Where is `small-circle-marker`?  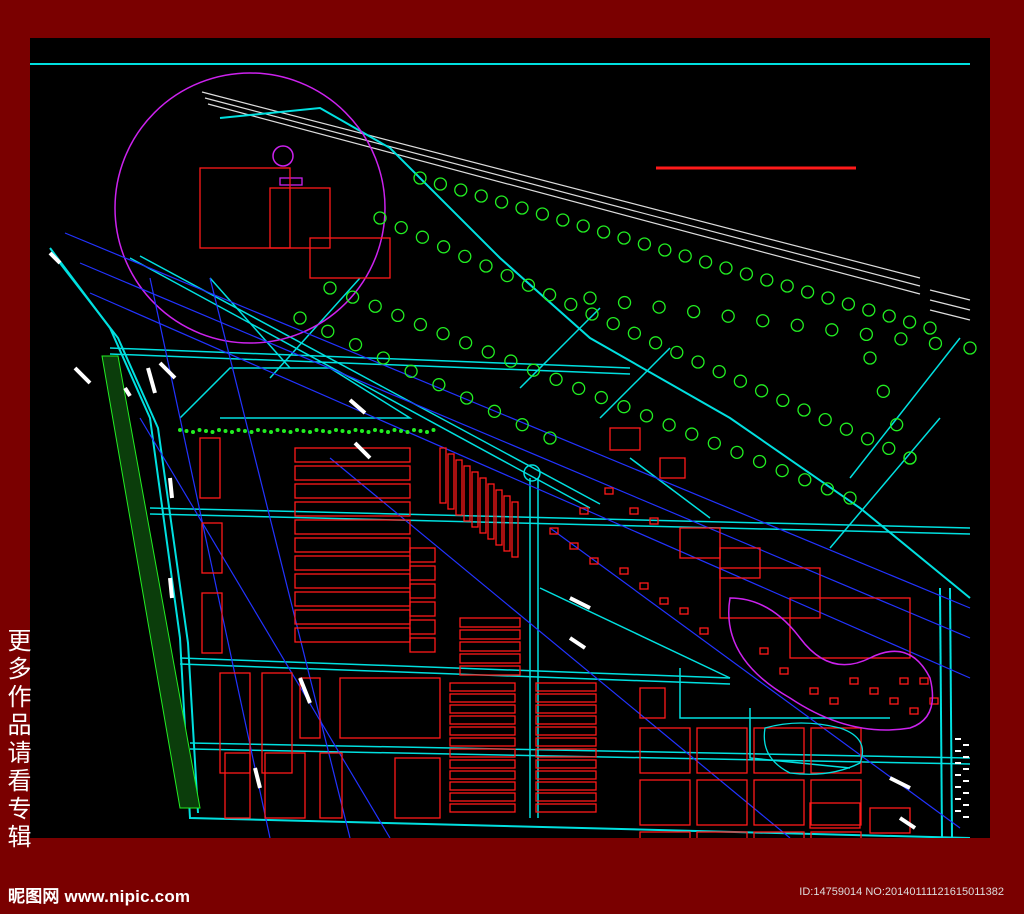
small-circle-marker is located at coordinates (283, 156).